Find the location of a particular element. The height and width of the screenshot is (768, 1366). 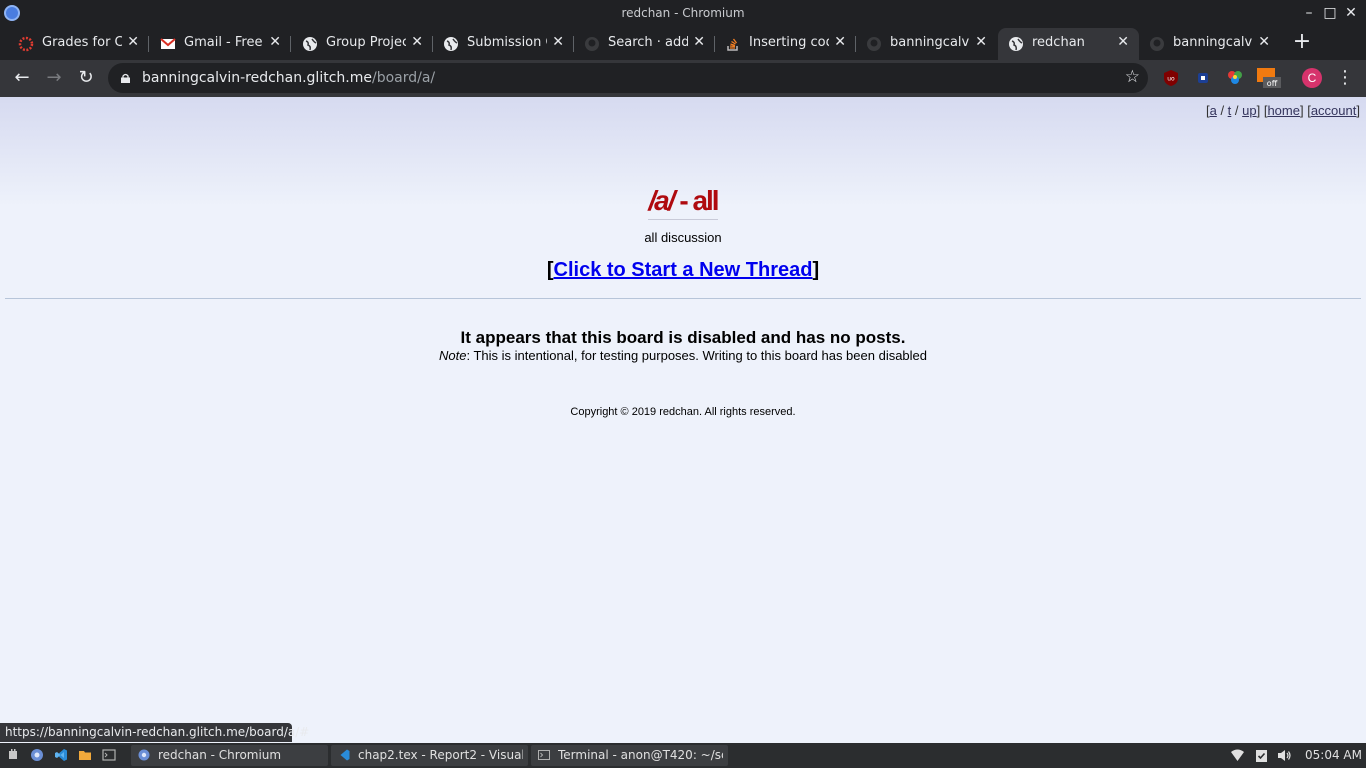

tab-label: Inserting code is located at coordinates (789, 42).